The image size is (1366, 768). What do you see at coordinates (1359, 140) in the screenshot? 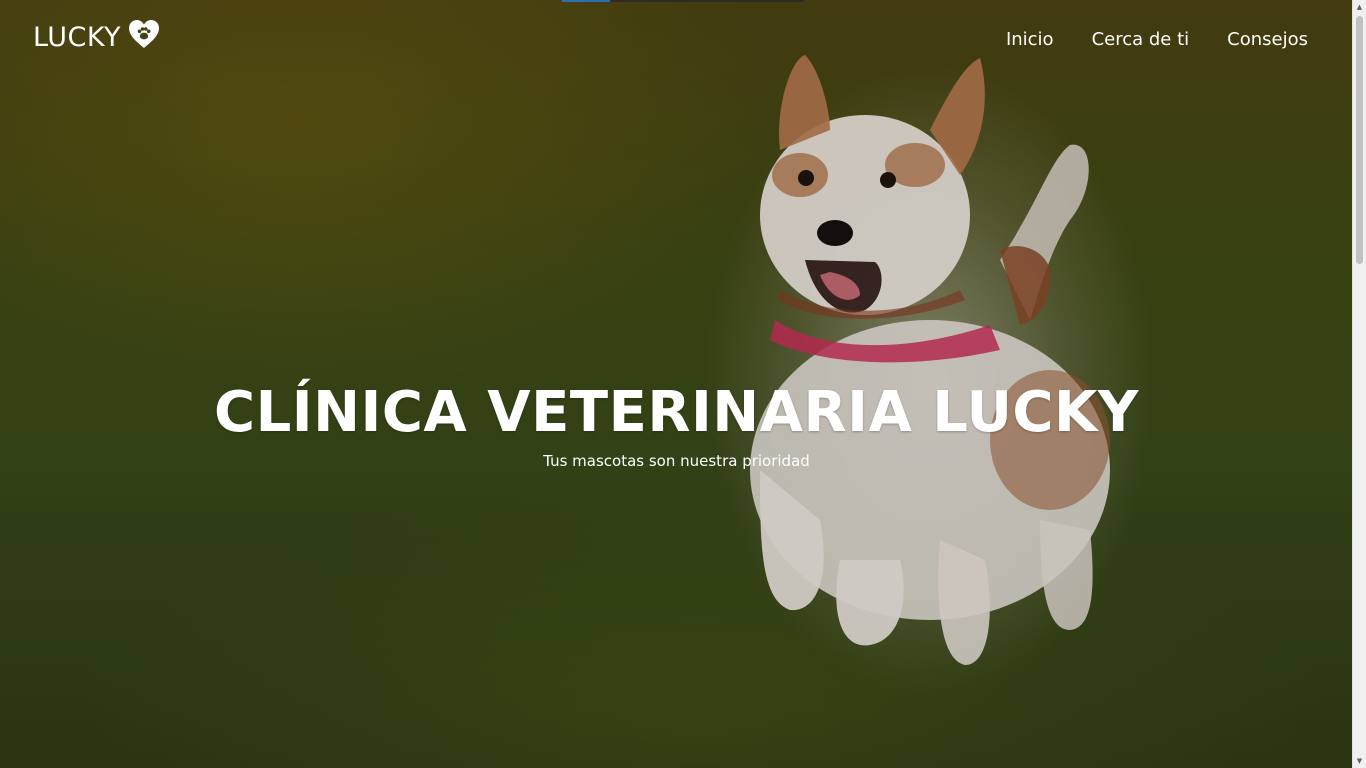
I see `scrollbar-thumb` at bounding box center [1359, 140].